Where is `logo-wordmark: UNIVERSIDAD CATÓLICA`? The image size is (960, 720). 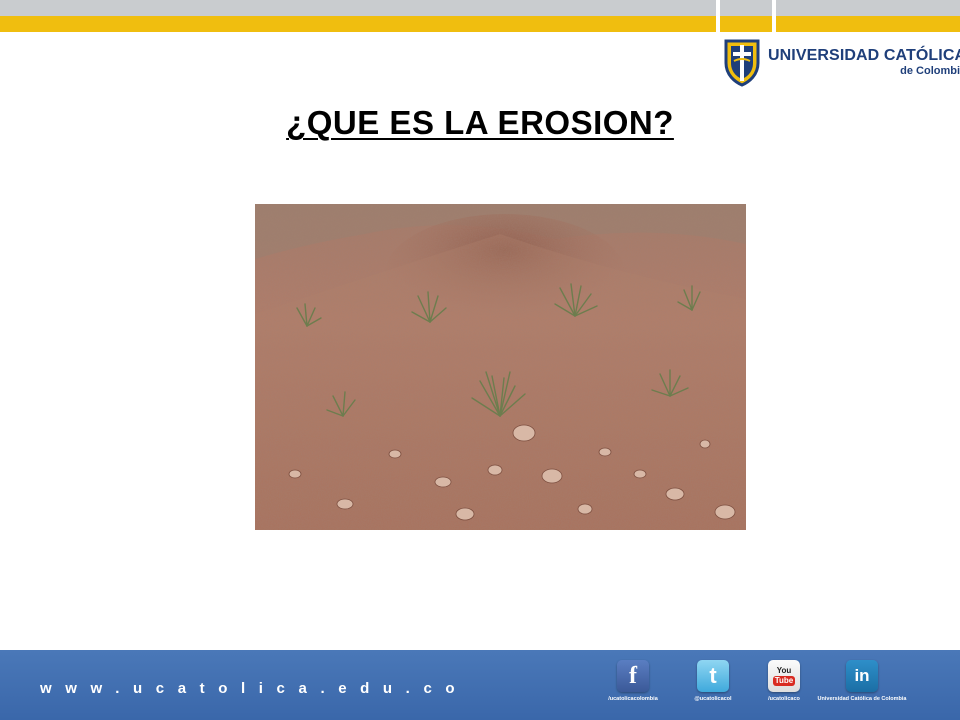
logo-wordmark: UNIVERSIDAD CATÓLICA is located at coordinates (864, 55).